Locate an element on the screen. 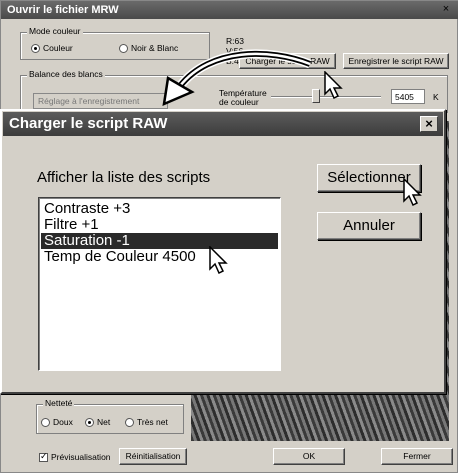  radio-bw-button is located at coordinates (123, 49).